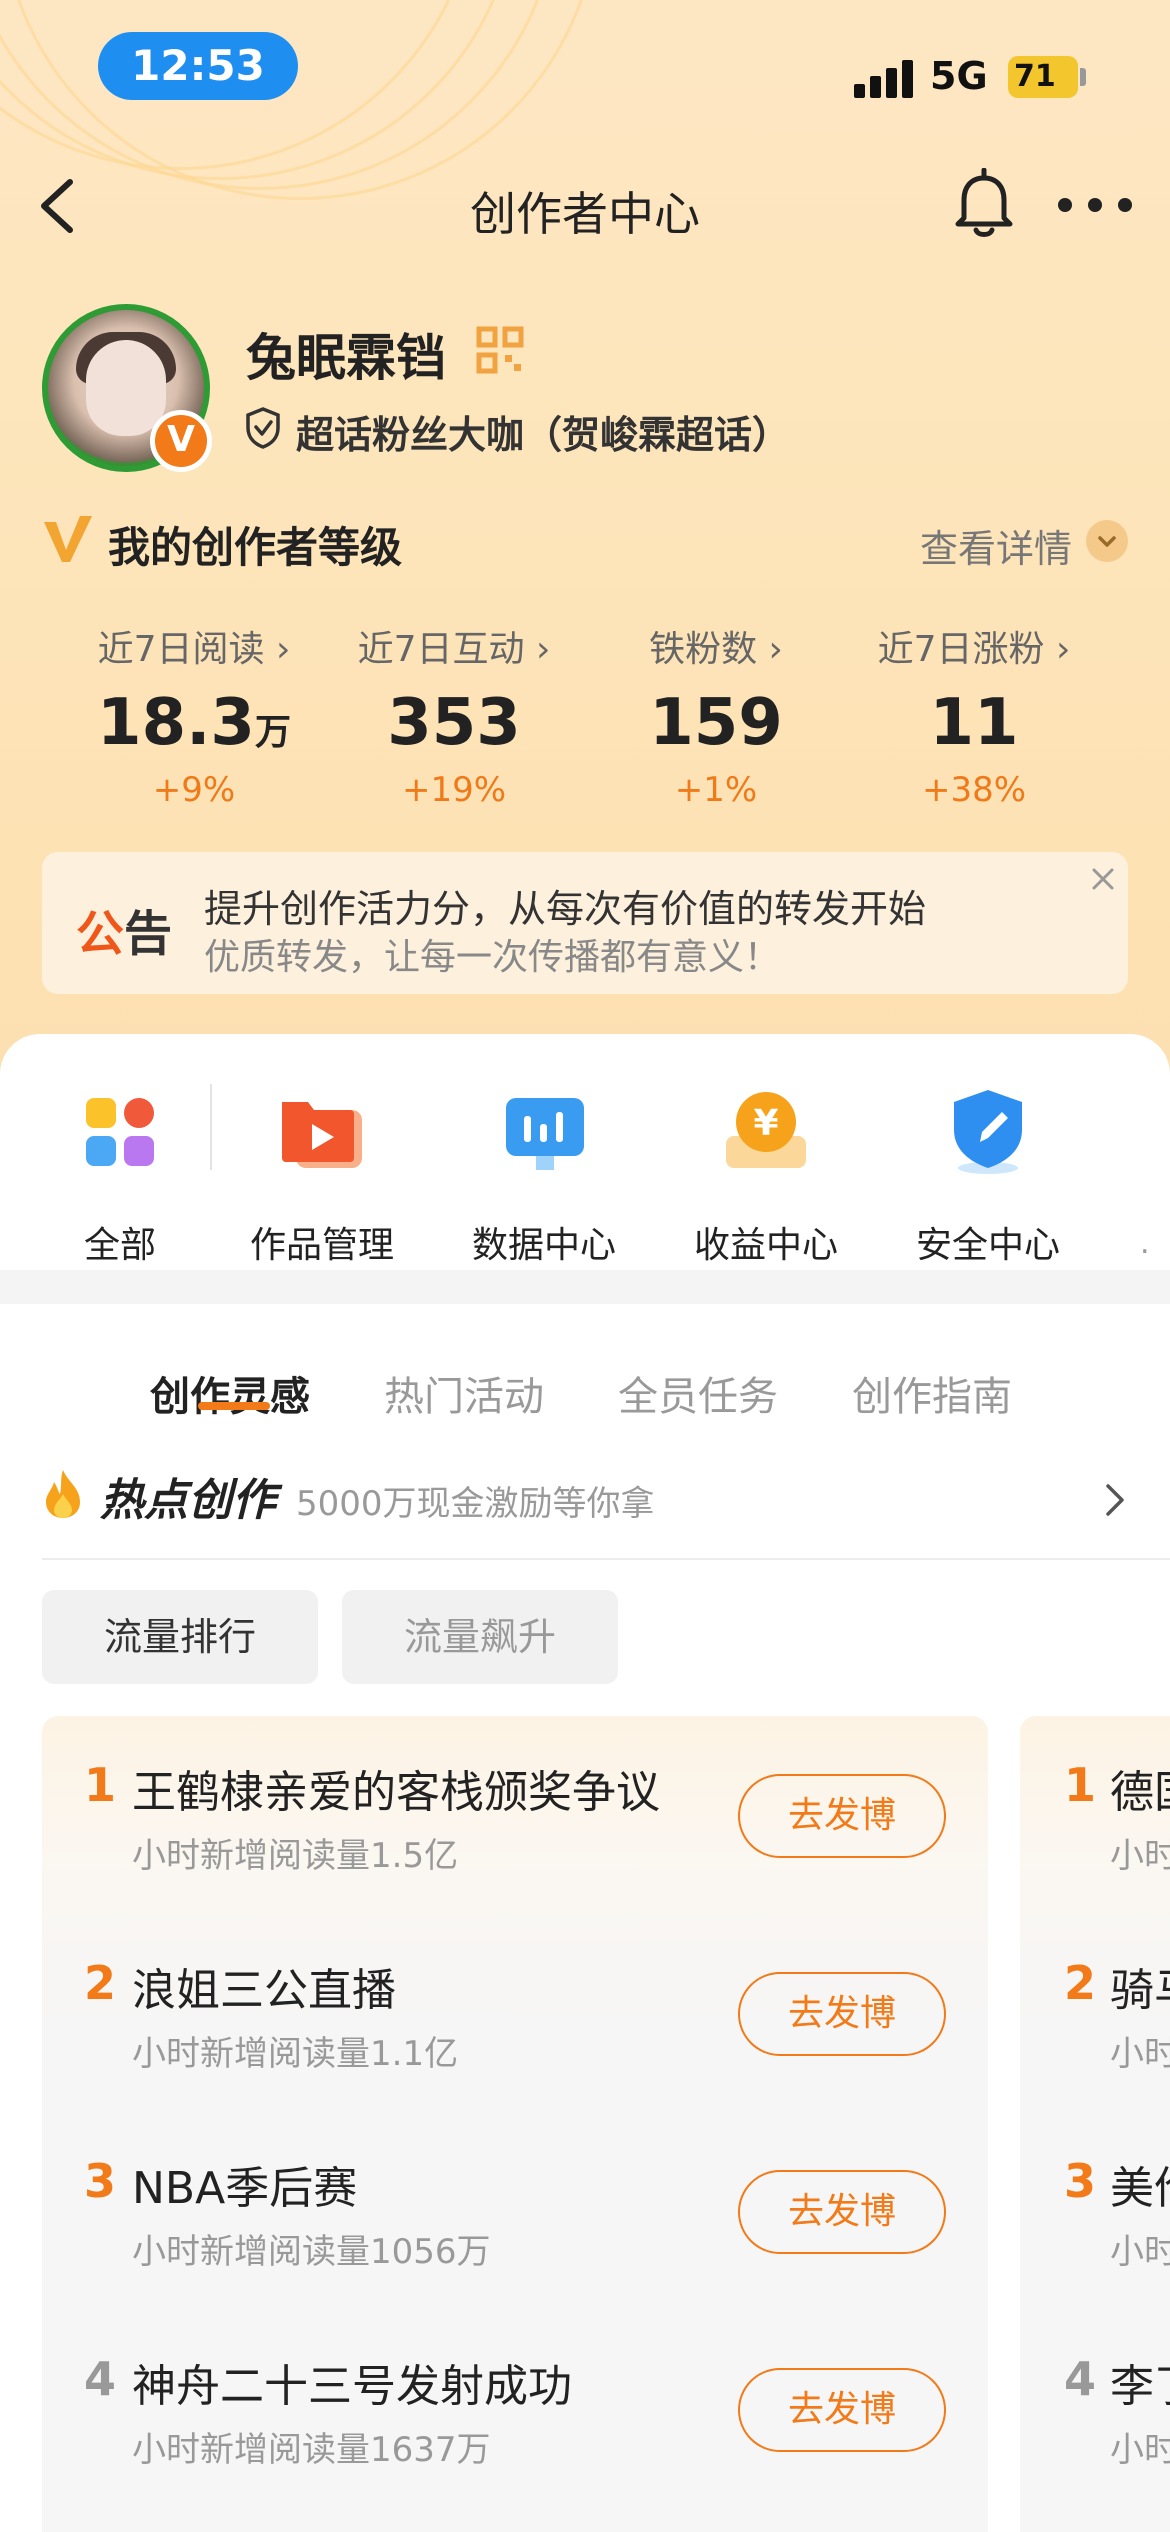 This screenshot has height=2532, width=1170. What do you see at coordinates (148, 934) in the screenshot?
I see `announcement-tag-second: 告` at bounding box center [148, 934].